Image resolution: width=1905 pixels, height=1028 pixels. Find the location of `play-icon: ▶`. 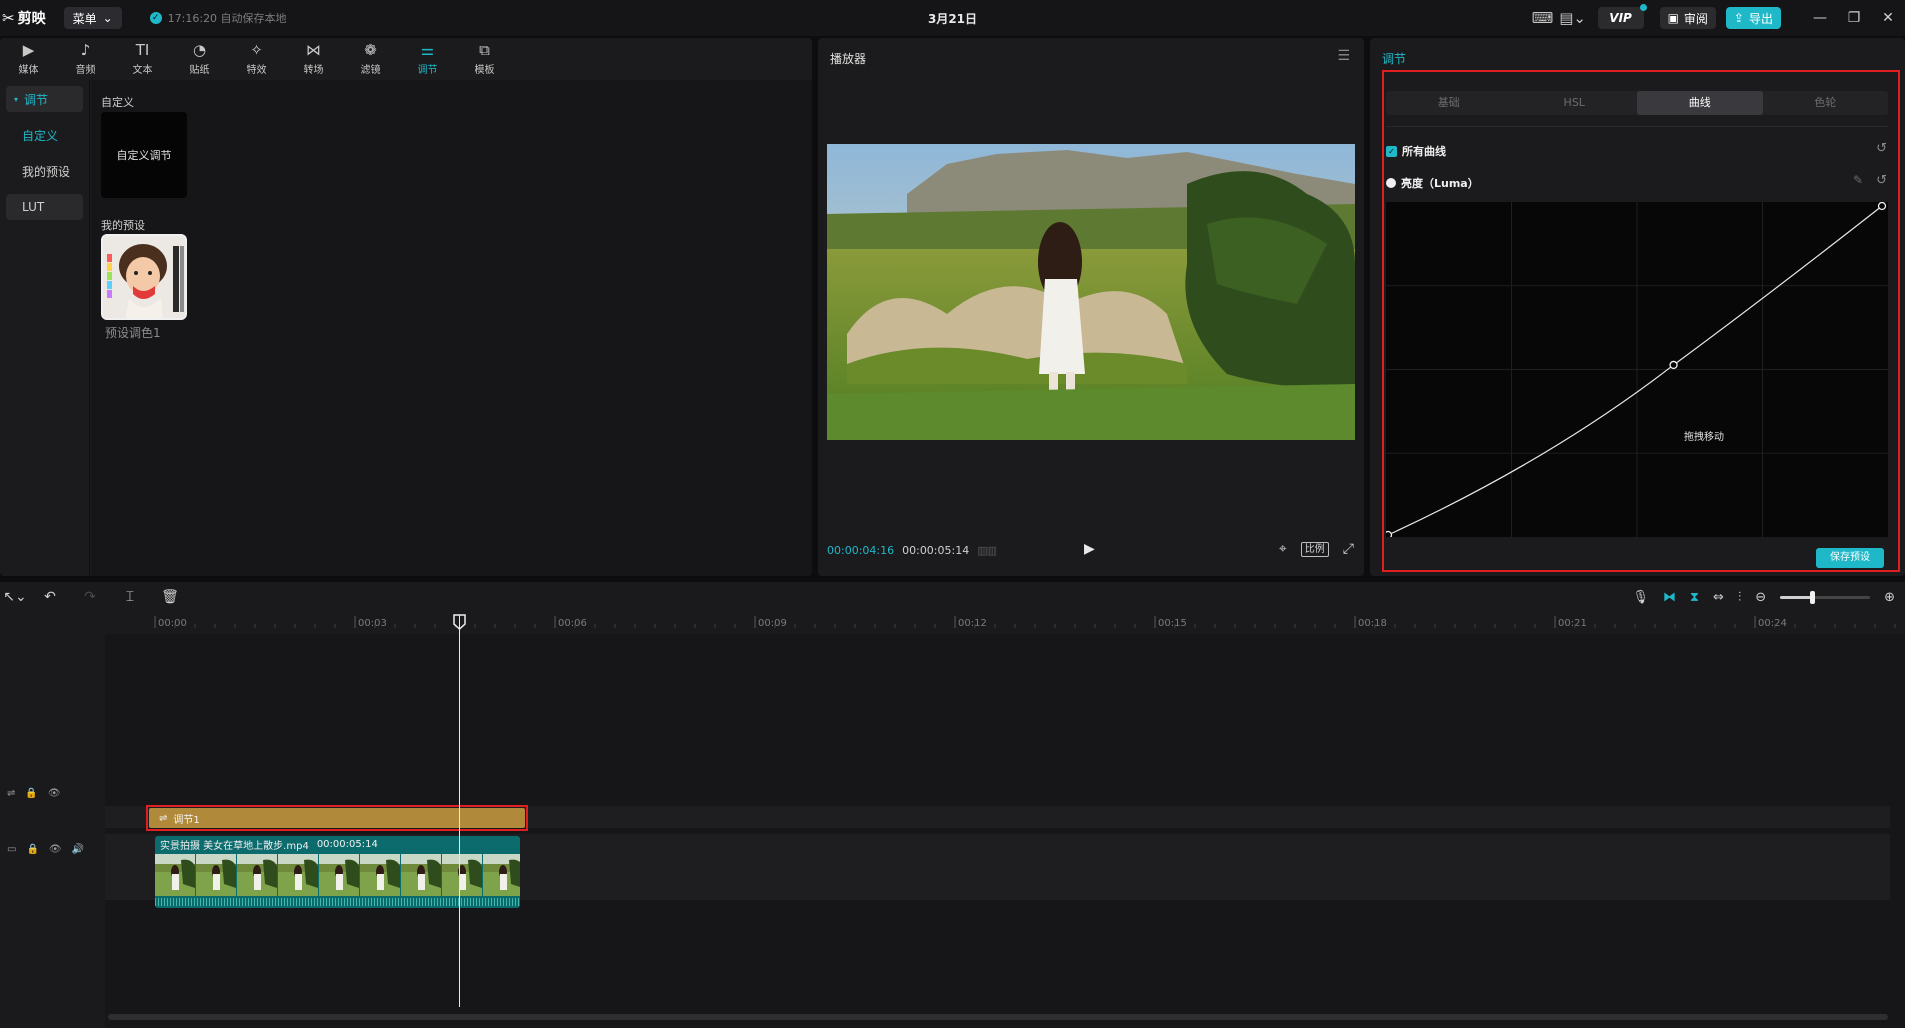

play-icon: ▶ is located at coordinates (1089, 549).